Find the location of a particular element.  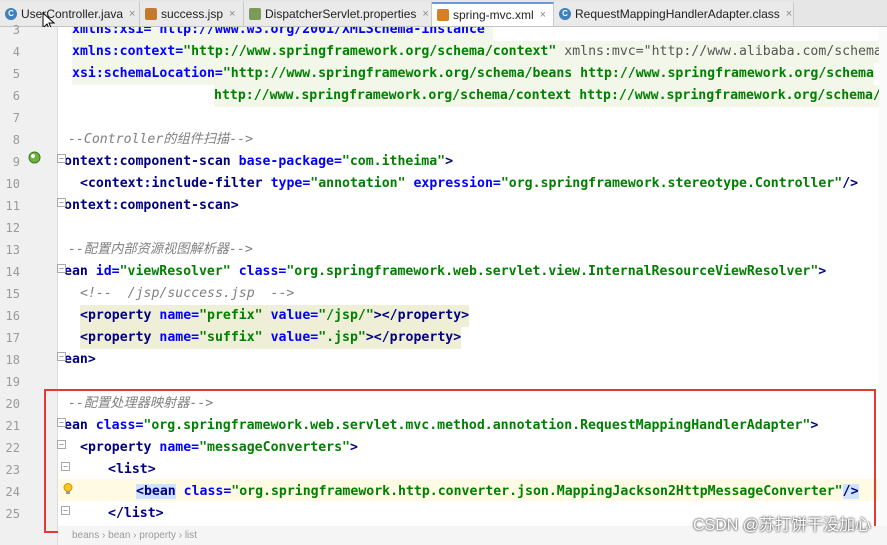

tab-requestmappinghandleradapter-class: C RequestMappingHandlerAdapter.class × is located at coordinates (674, 14).